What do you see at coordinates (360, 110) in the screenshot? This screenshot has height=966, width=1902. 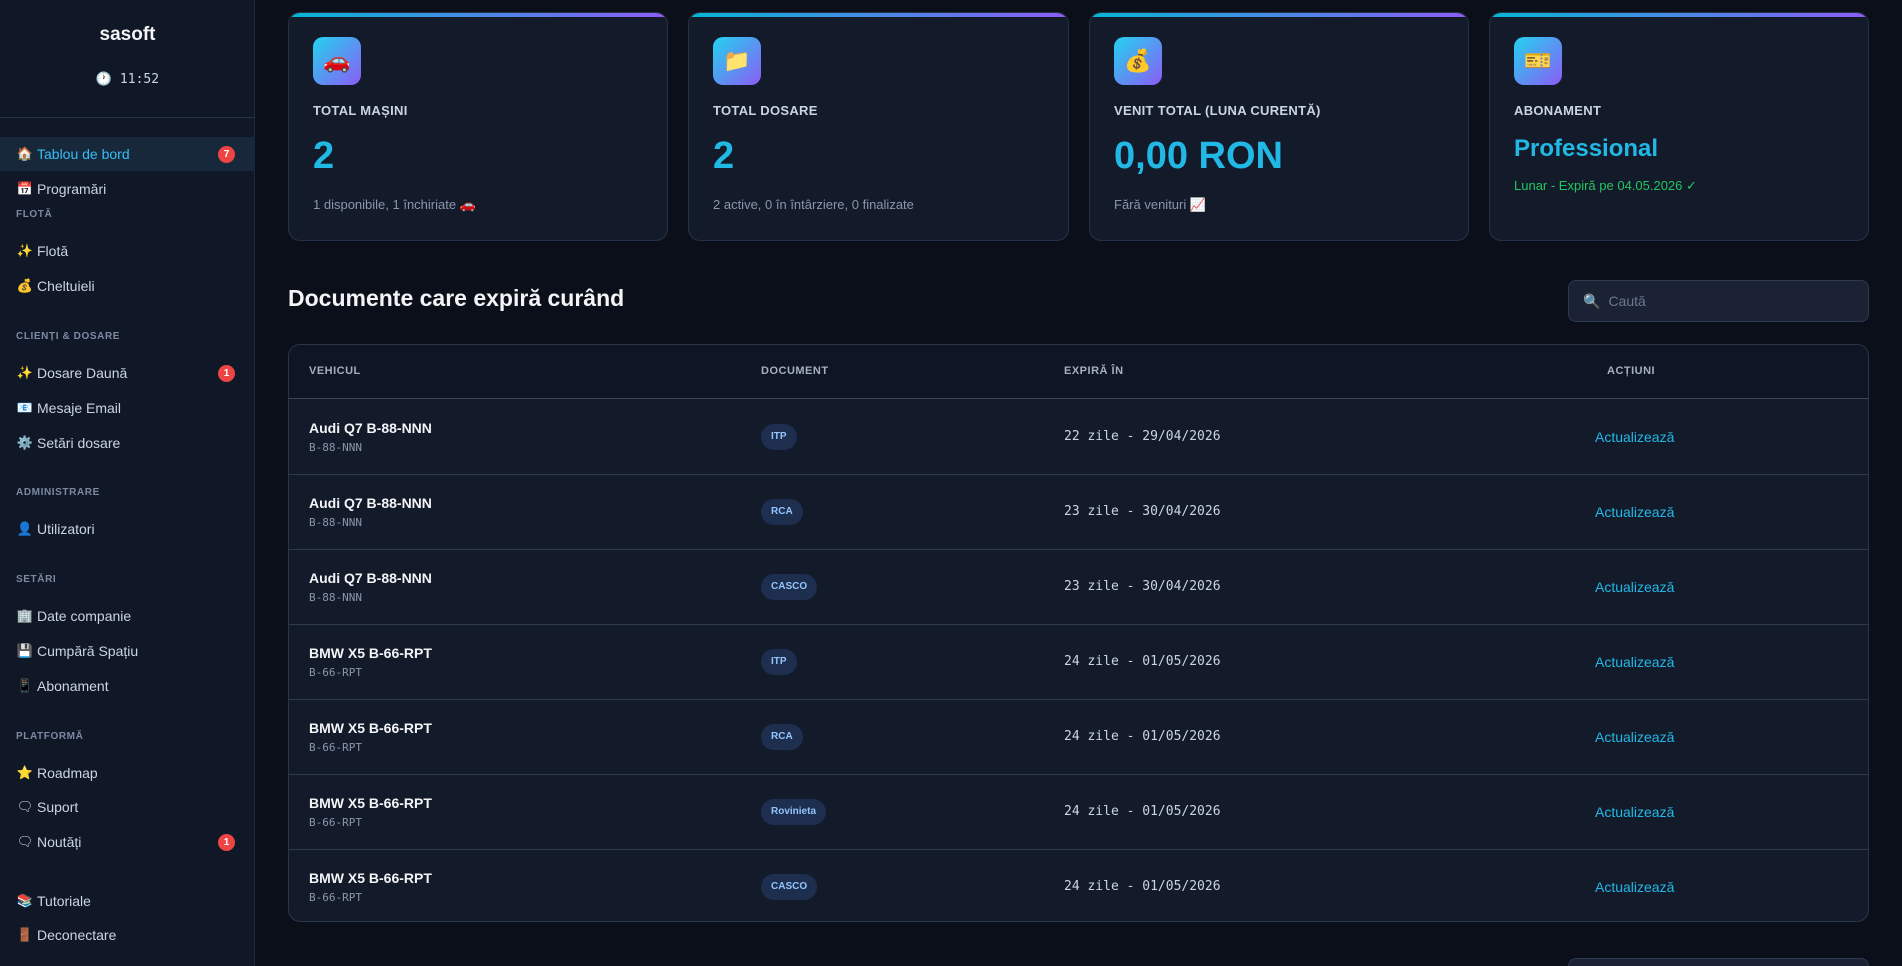 I see `card-label: TOTAL MAȘINI` at bounding box center [360, 110].